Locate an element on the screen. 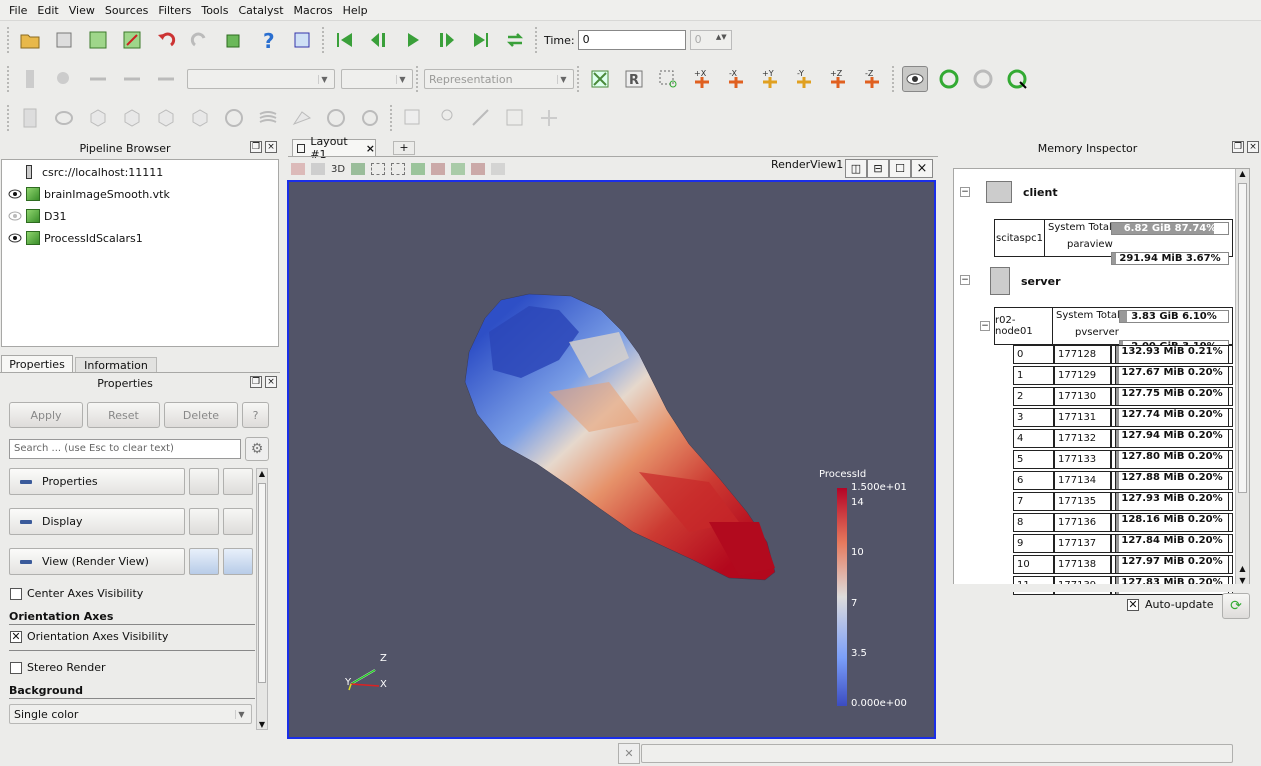 The width and height of the screenshot is (1261, 766). toggle-color-legend-icon is located at coordinates (30, 79).